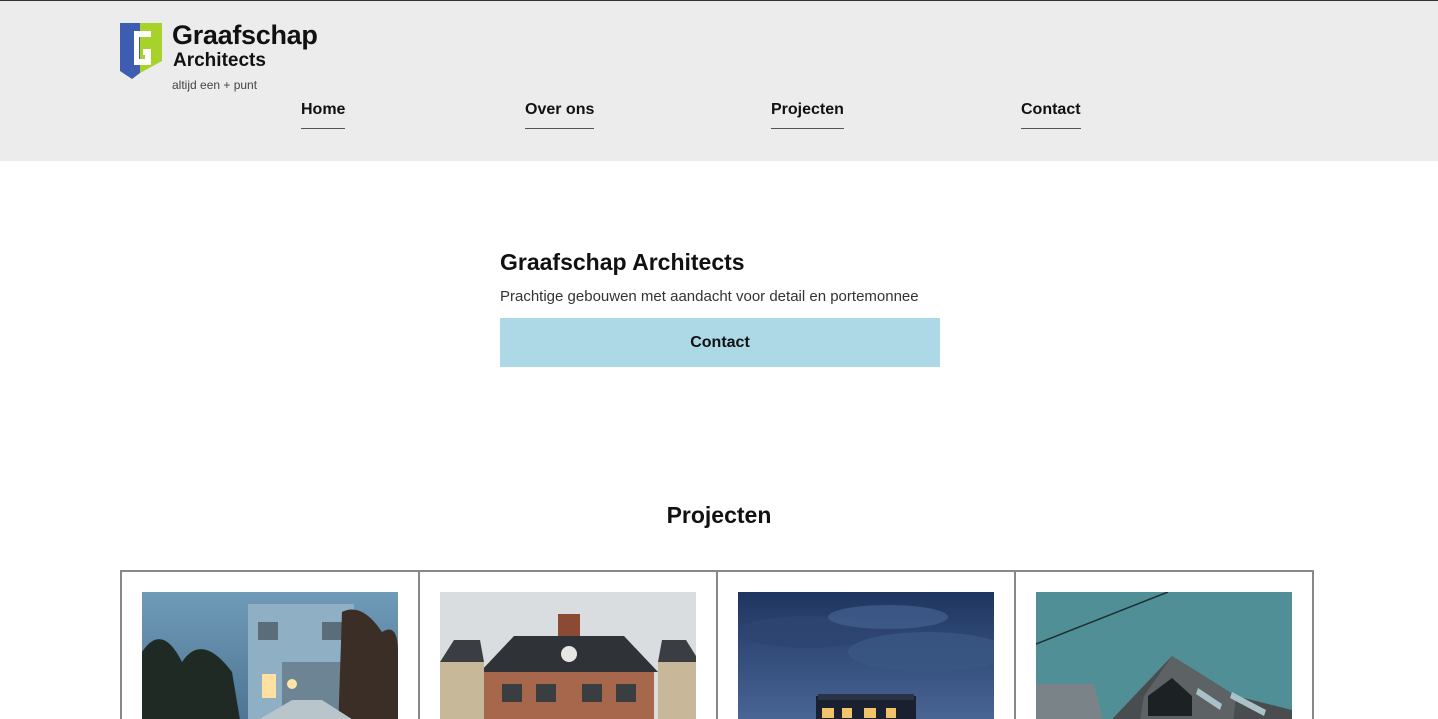 This screenshot has height=719, width=1438. What do you see at coordinates (807, 115) in the screenshot?
I see `nav-projecten: Projecten` at bounding box center [807, 115].